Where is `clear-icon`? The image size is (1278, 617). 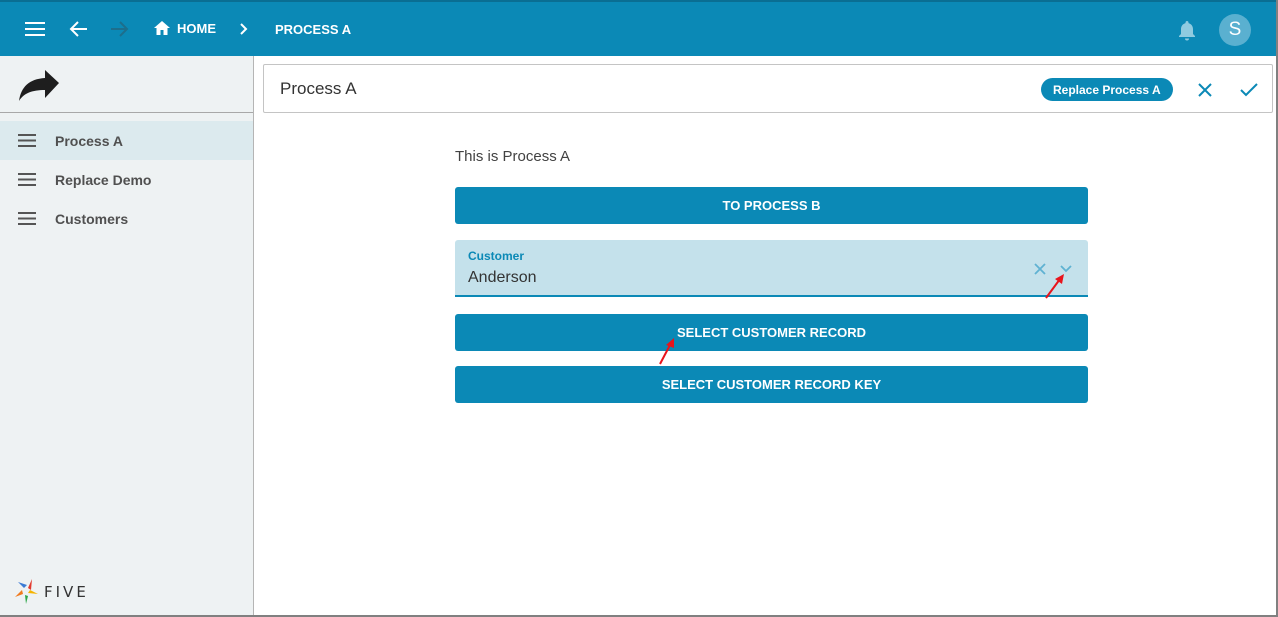
clear-icon is located at coordinates (1040, 269).